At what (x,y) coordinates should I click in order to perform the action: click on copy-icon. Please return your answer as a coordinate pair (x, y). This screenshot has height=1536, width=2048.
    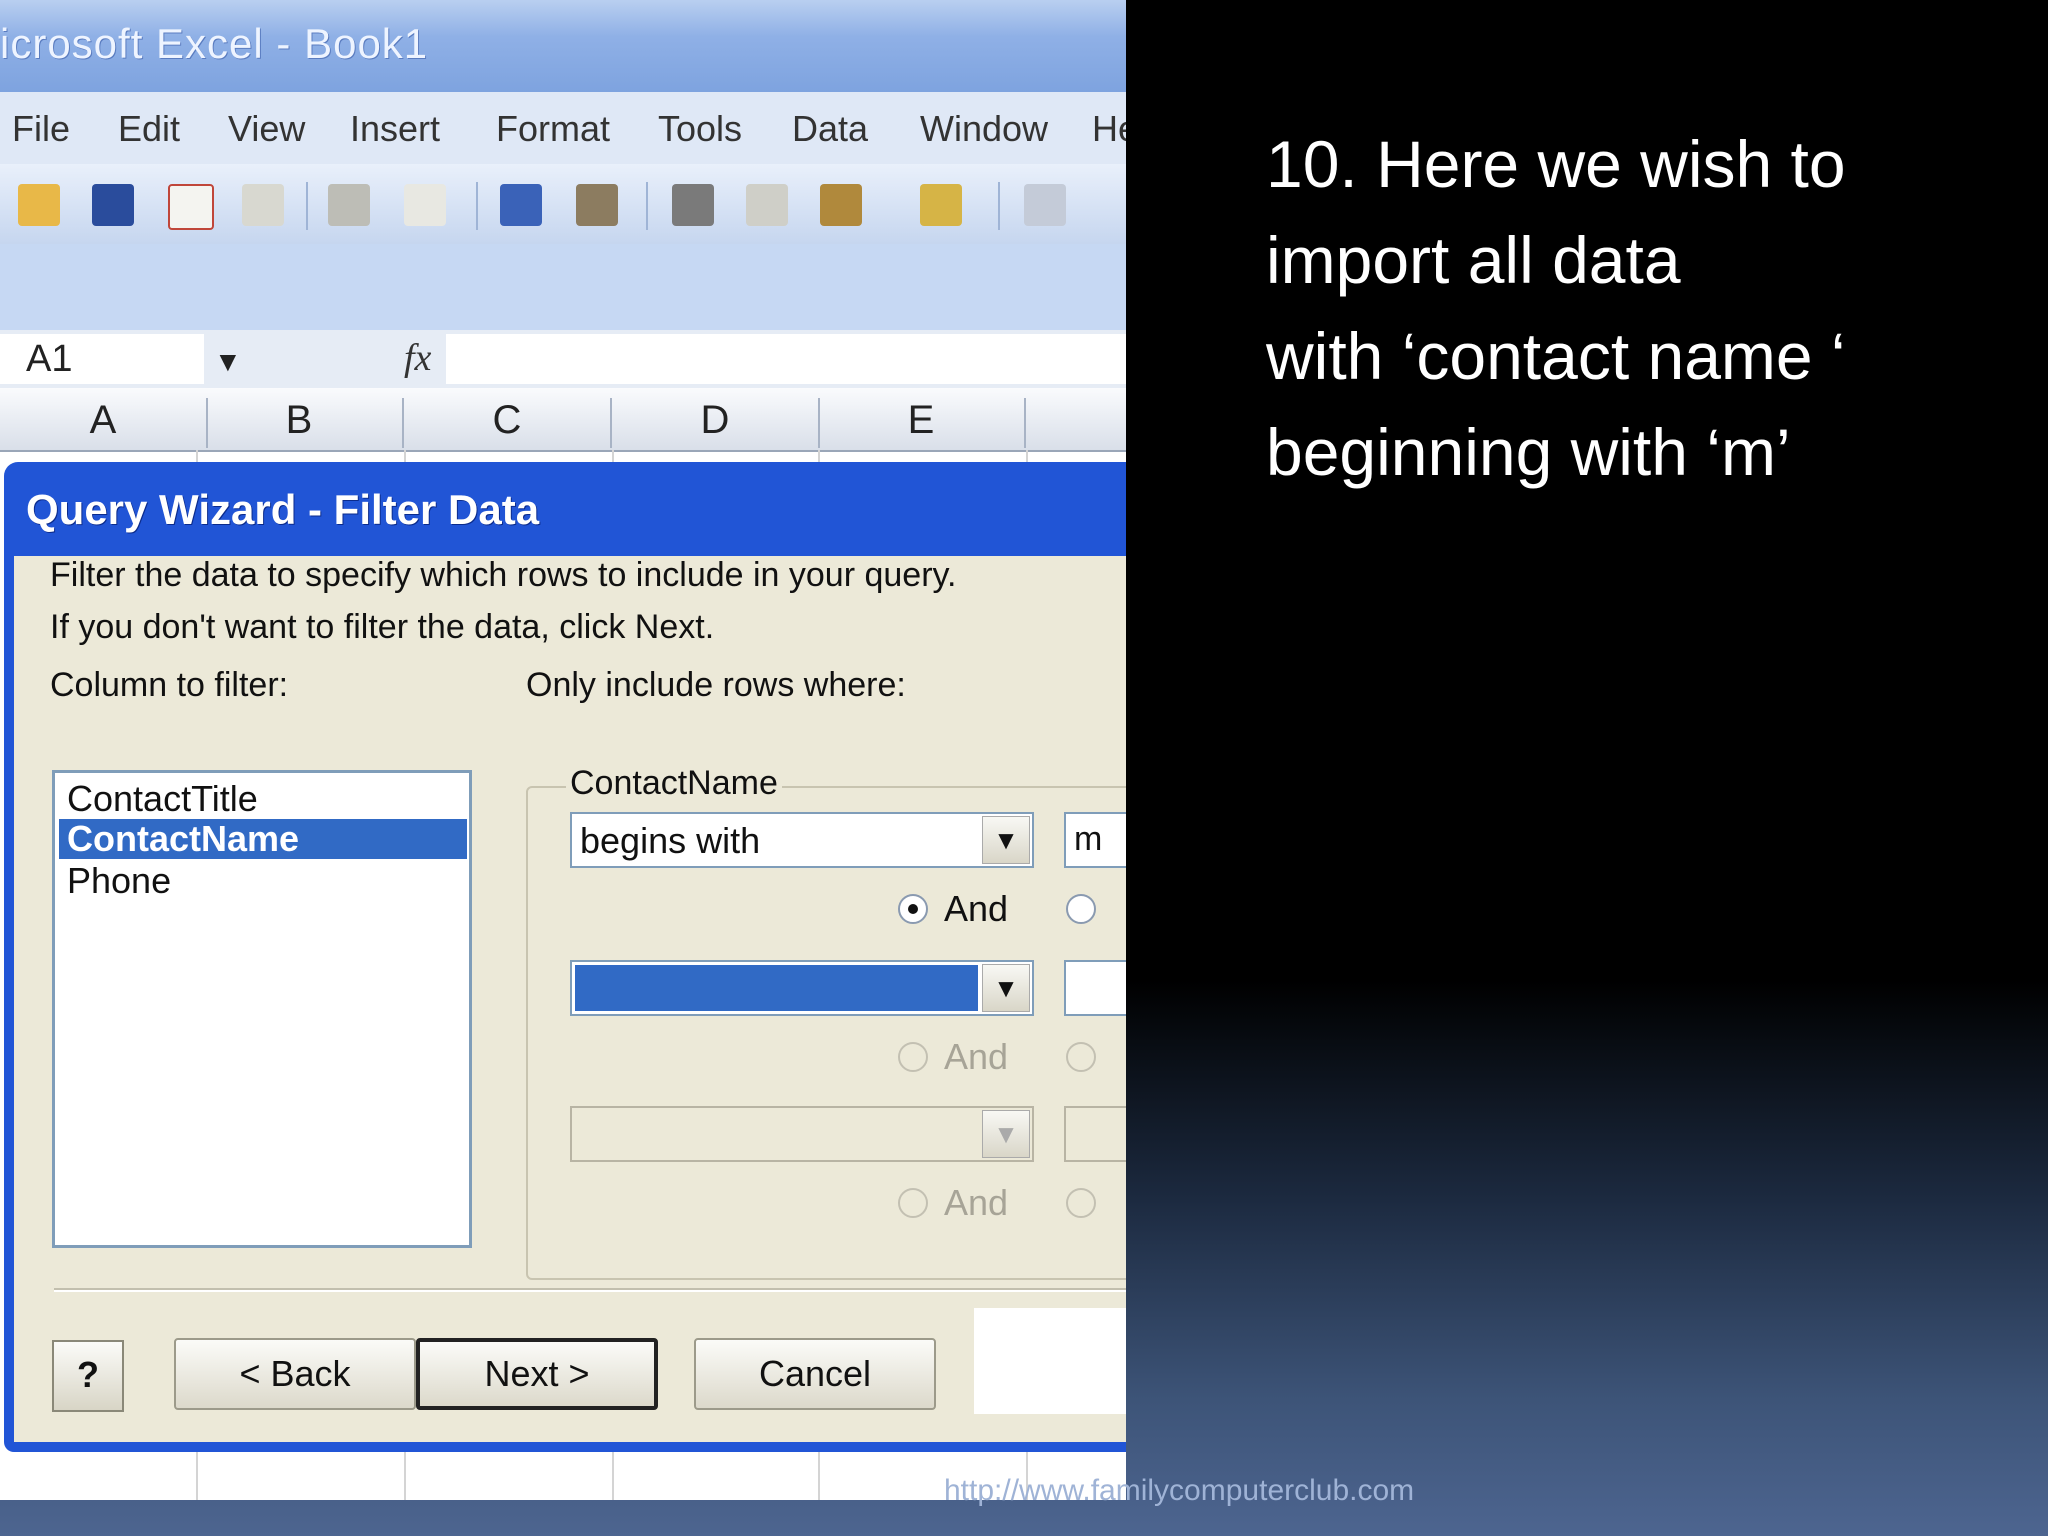
    Looking at the image, I should click on (767, 205).